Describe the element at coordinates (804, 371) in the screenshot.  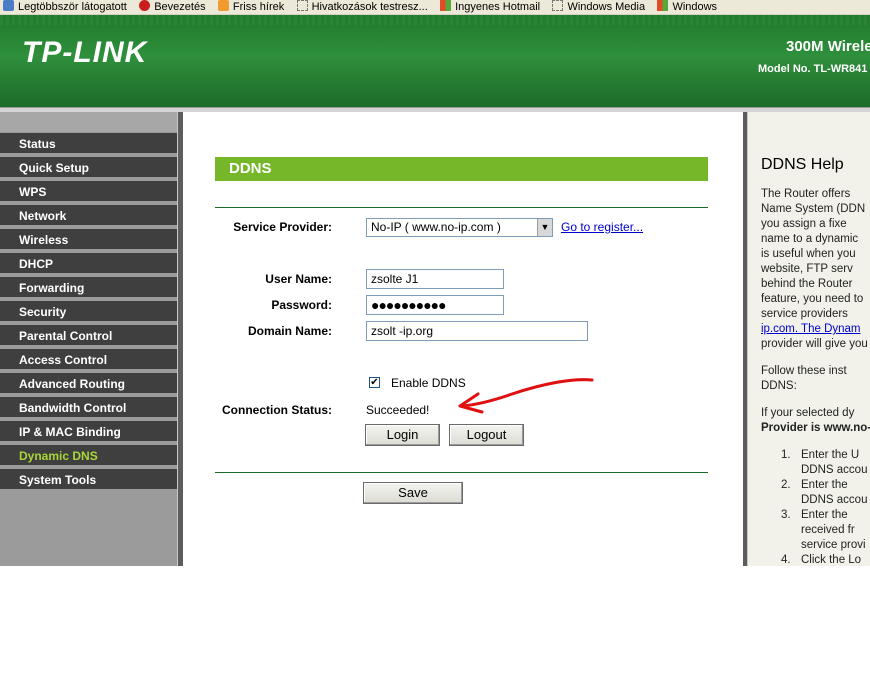
I see `help-line: Follow these inst` at that location.